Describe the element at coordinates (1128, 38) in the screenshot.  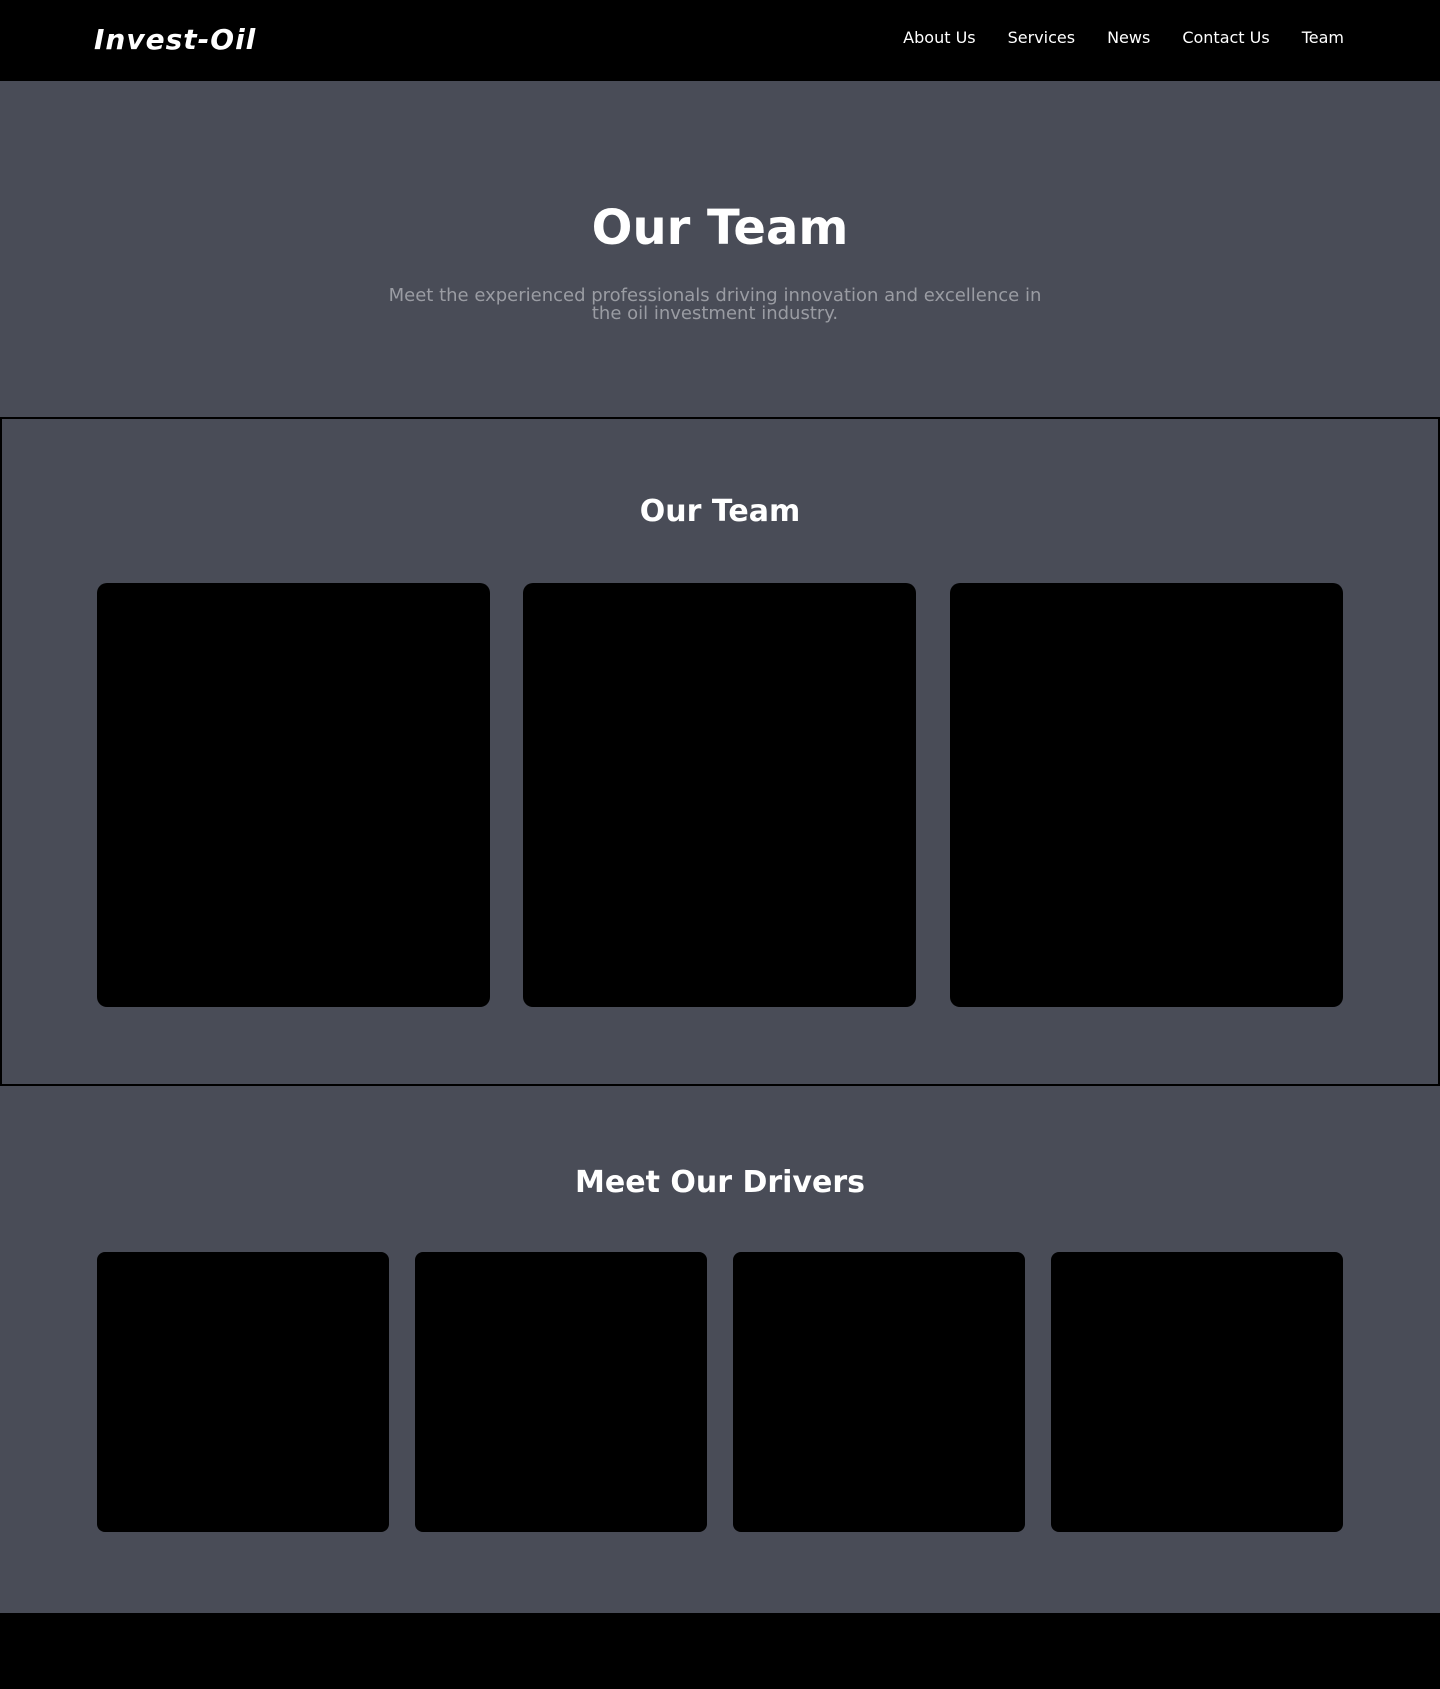
I see `nav-news: News` at that location.